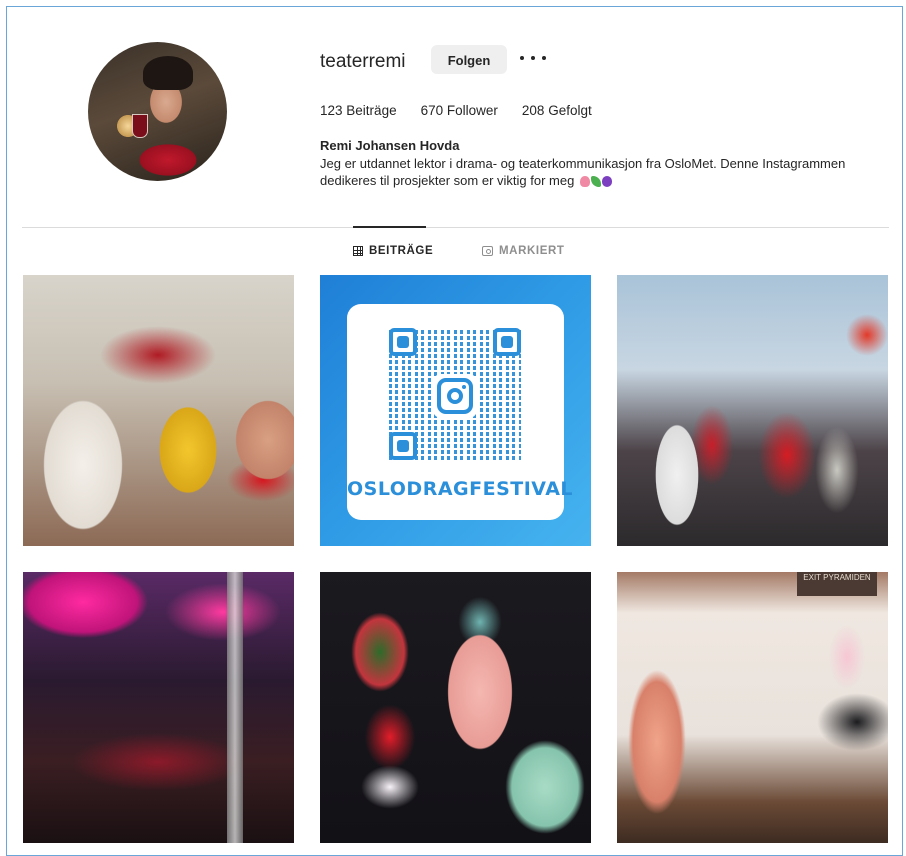 The width and height of the screenshot is (906, 856). What do you see at coordinates (389, 227) in the screenshot?
I see `active-tab-indicator` at bounding box center [389, 227].